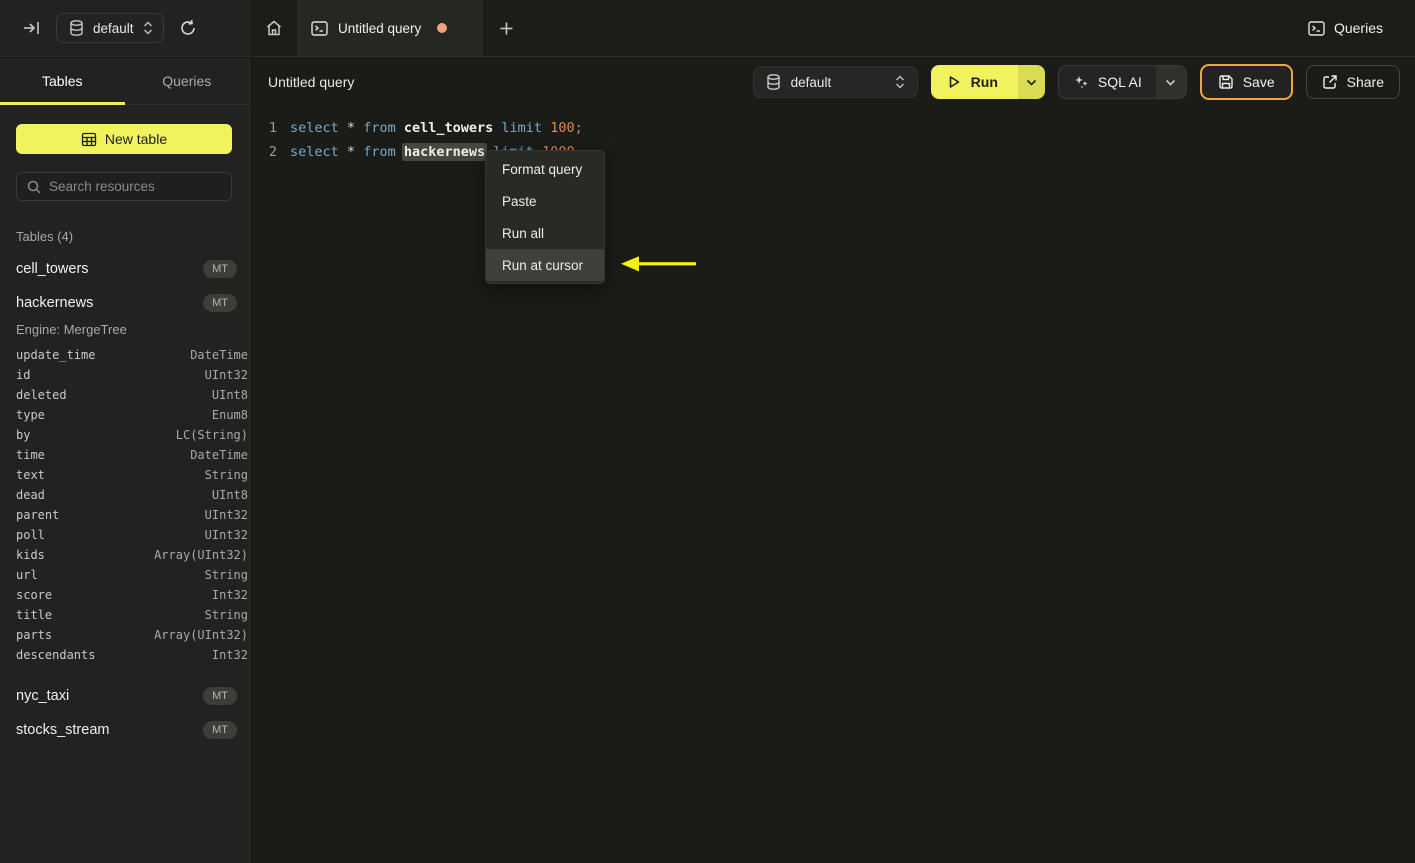  I want to click on column-row: score Int32, so click(132, 595).